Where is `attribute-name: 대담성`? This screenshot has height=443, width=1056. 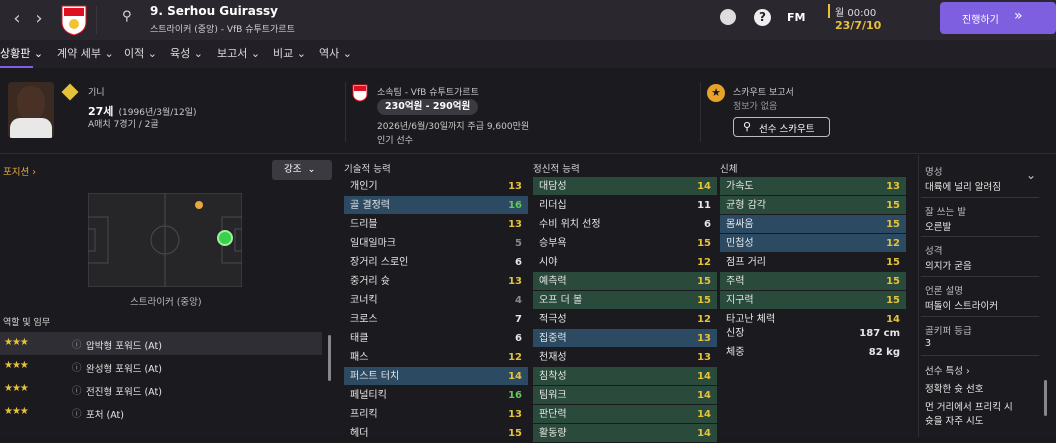 attribute-name: 대담성 is located at coordinates (553, 186).